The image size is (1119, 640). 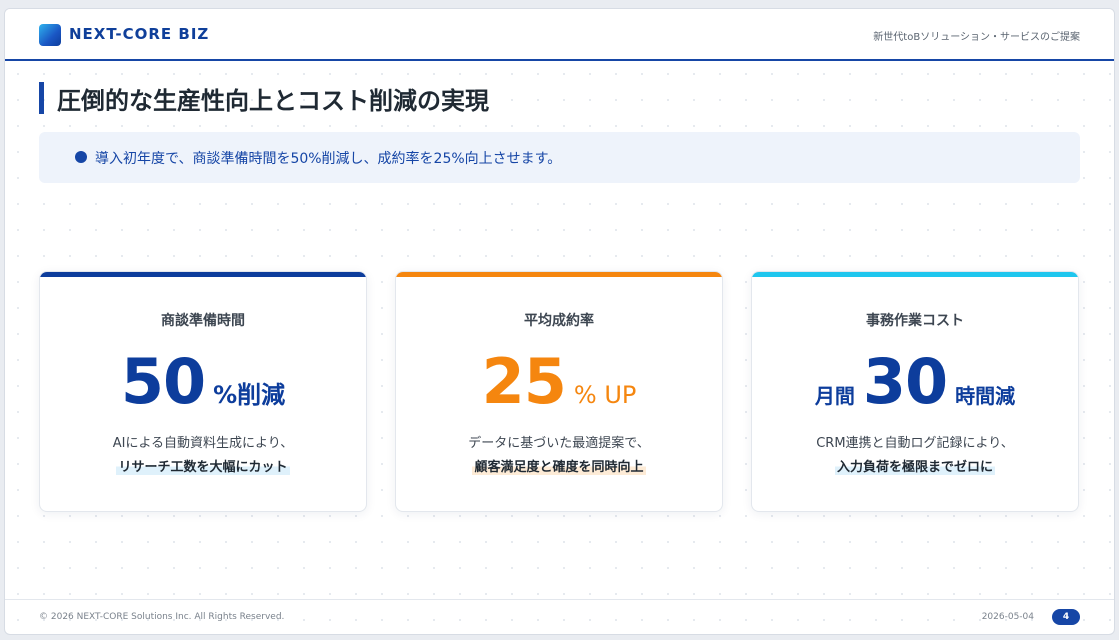 What do you see at coordinates (905, 381) in the screenshot?
I see `metric-value: 30` at bounding box center [905, 381].